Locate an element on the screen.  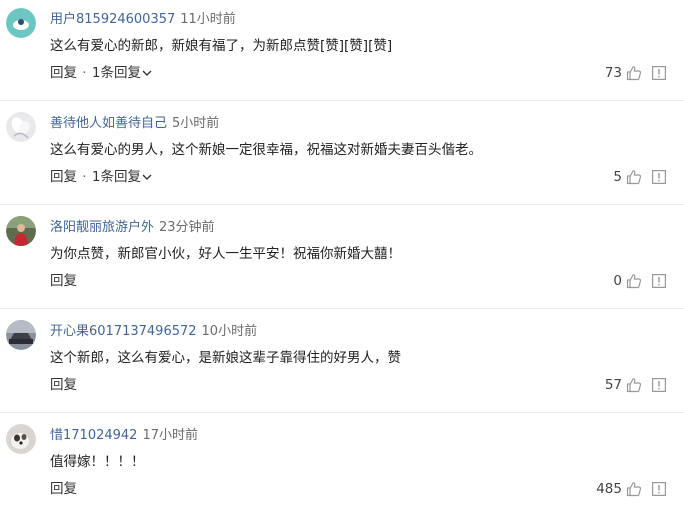
timestamp: 17小时前 is located at coordinates (170, 435).